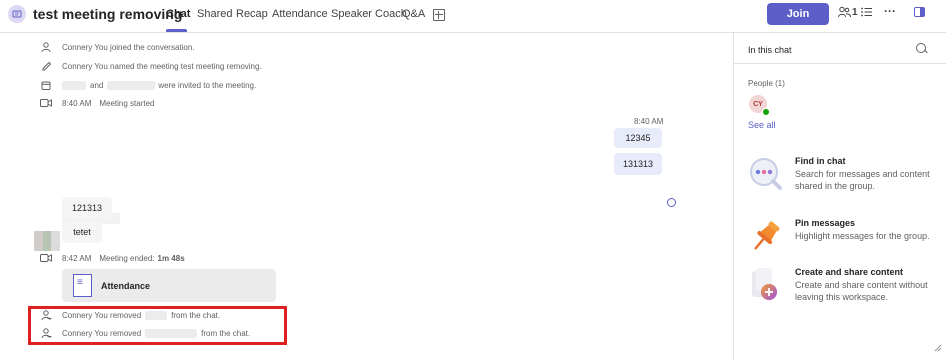 The width and height of the screenshot is (946, 360). I want to click on calendar-icon, so click(46, 85).